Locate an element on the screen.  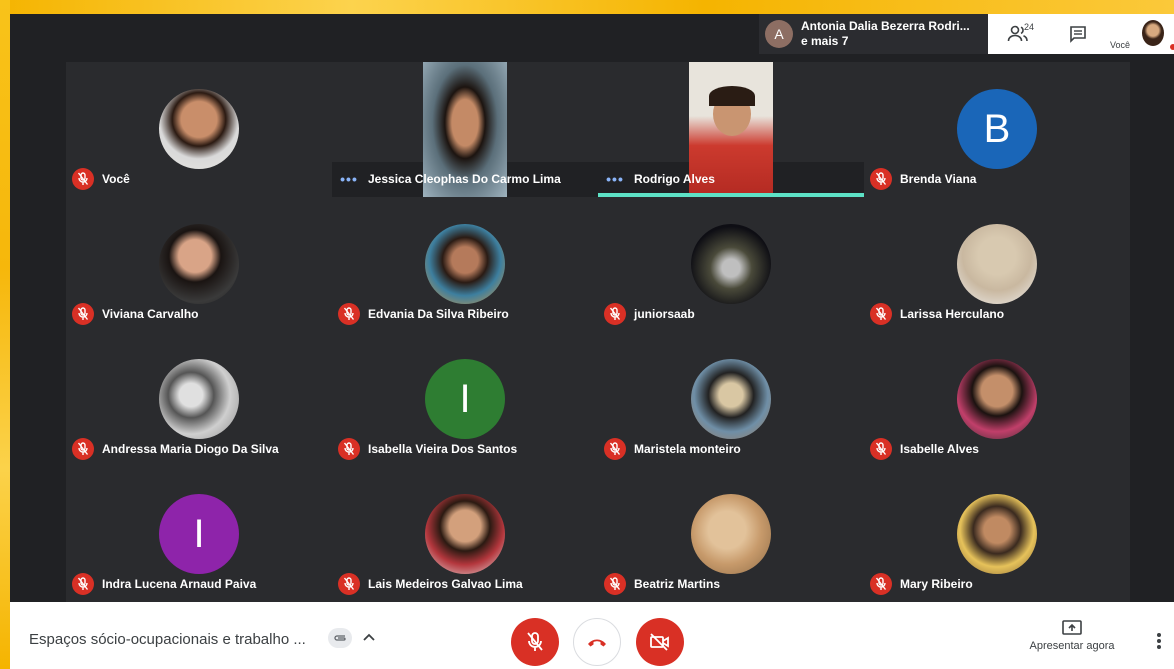
mic-off-indicator is located at coordinates (1172, 47).